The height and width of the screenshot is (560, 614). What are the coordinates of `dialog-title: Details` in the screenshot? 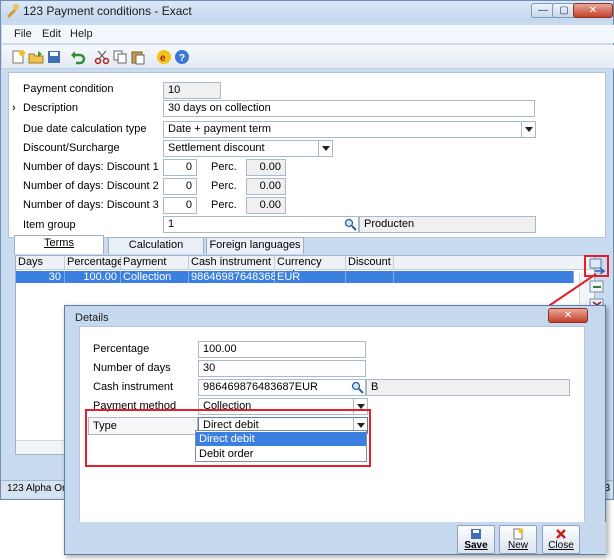 It's located at (92, 318).